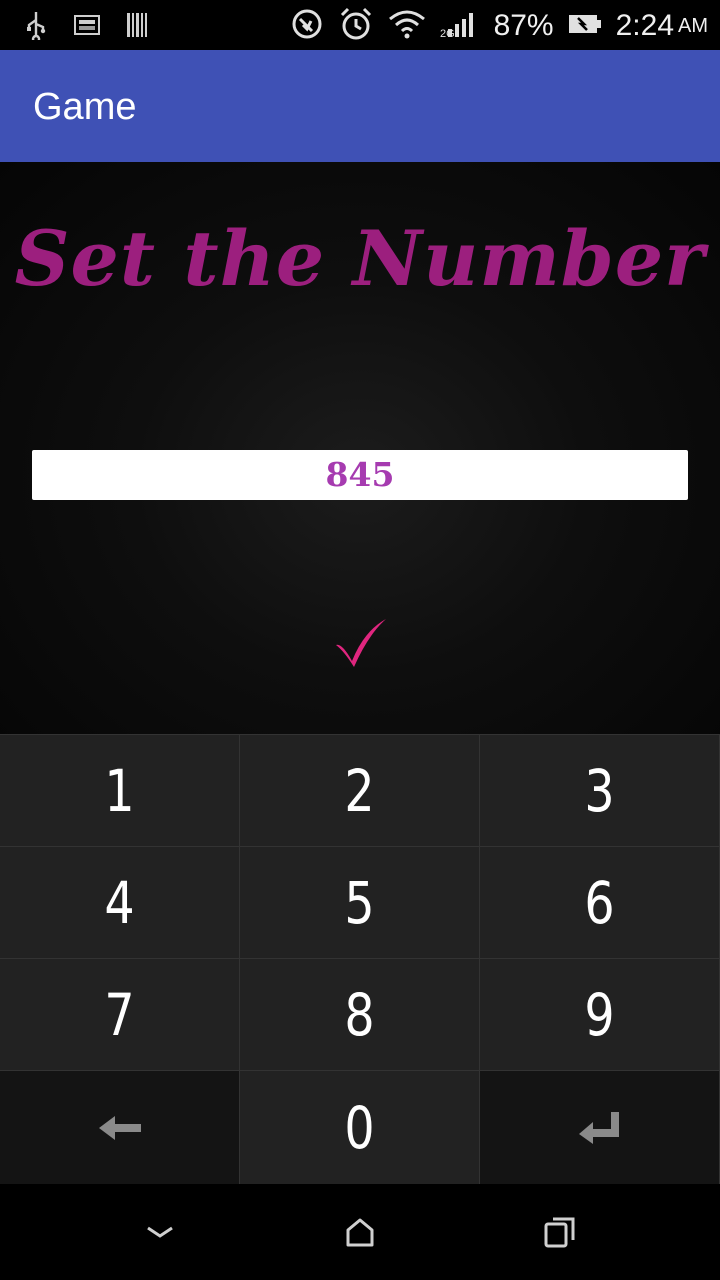  I want to click on recents-icon, so click(559, 1232).